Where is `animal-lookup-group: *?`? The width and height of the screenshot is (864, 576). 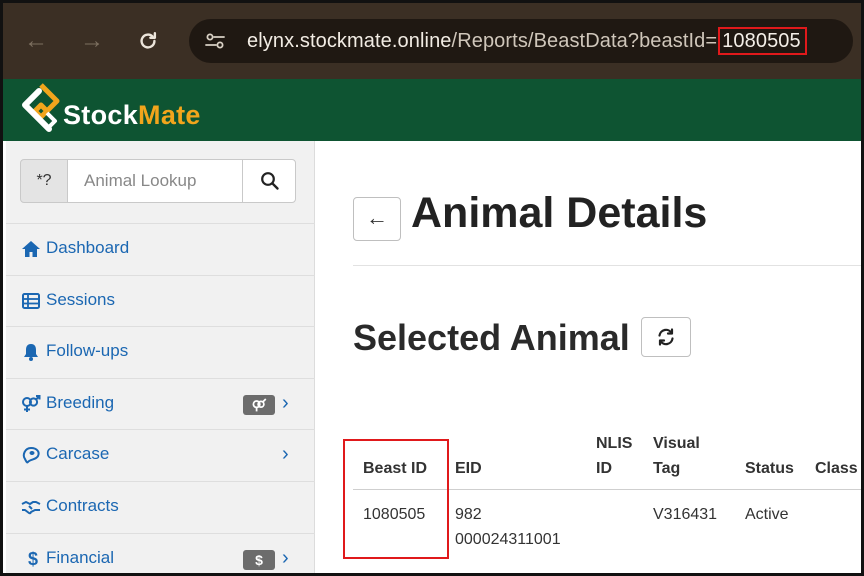
animal-lookup-group: *? is located at coordinates (158, 181).